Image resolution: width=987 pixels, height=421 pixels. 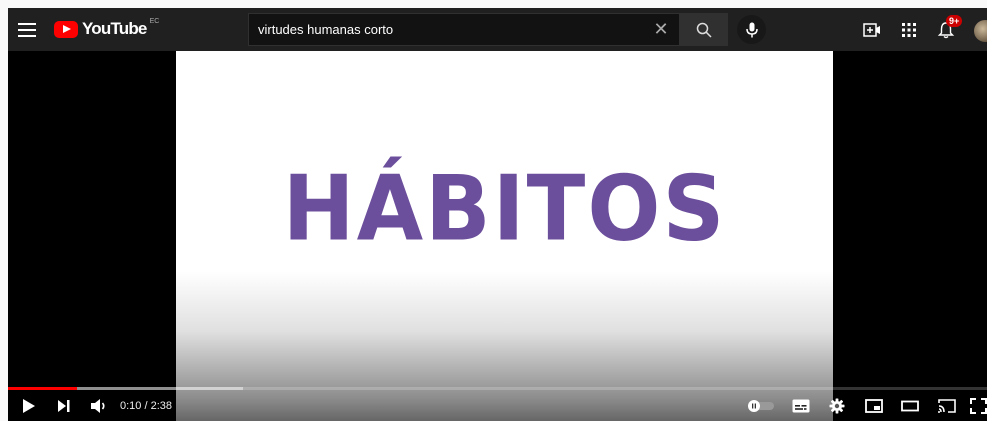 What do you see at coordinates (837, 406) in the screenshot?
I see `gear-icon` at bounding box center [837, 406].